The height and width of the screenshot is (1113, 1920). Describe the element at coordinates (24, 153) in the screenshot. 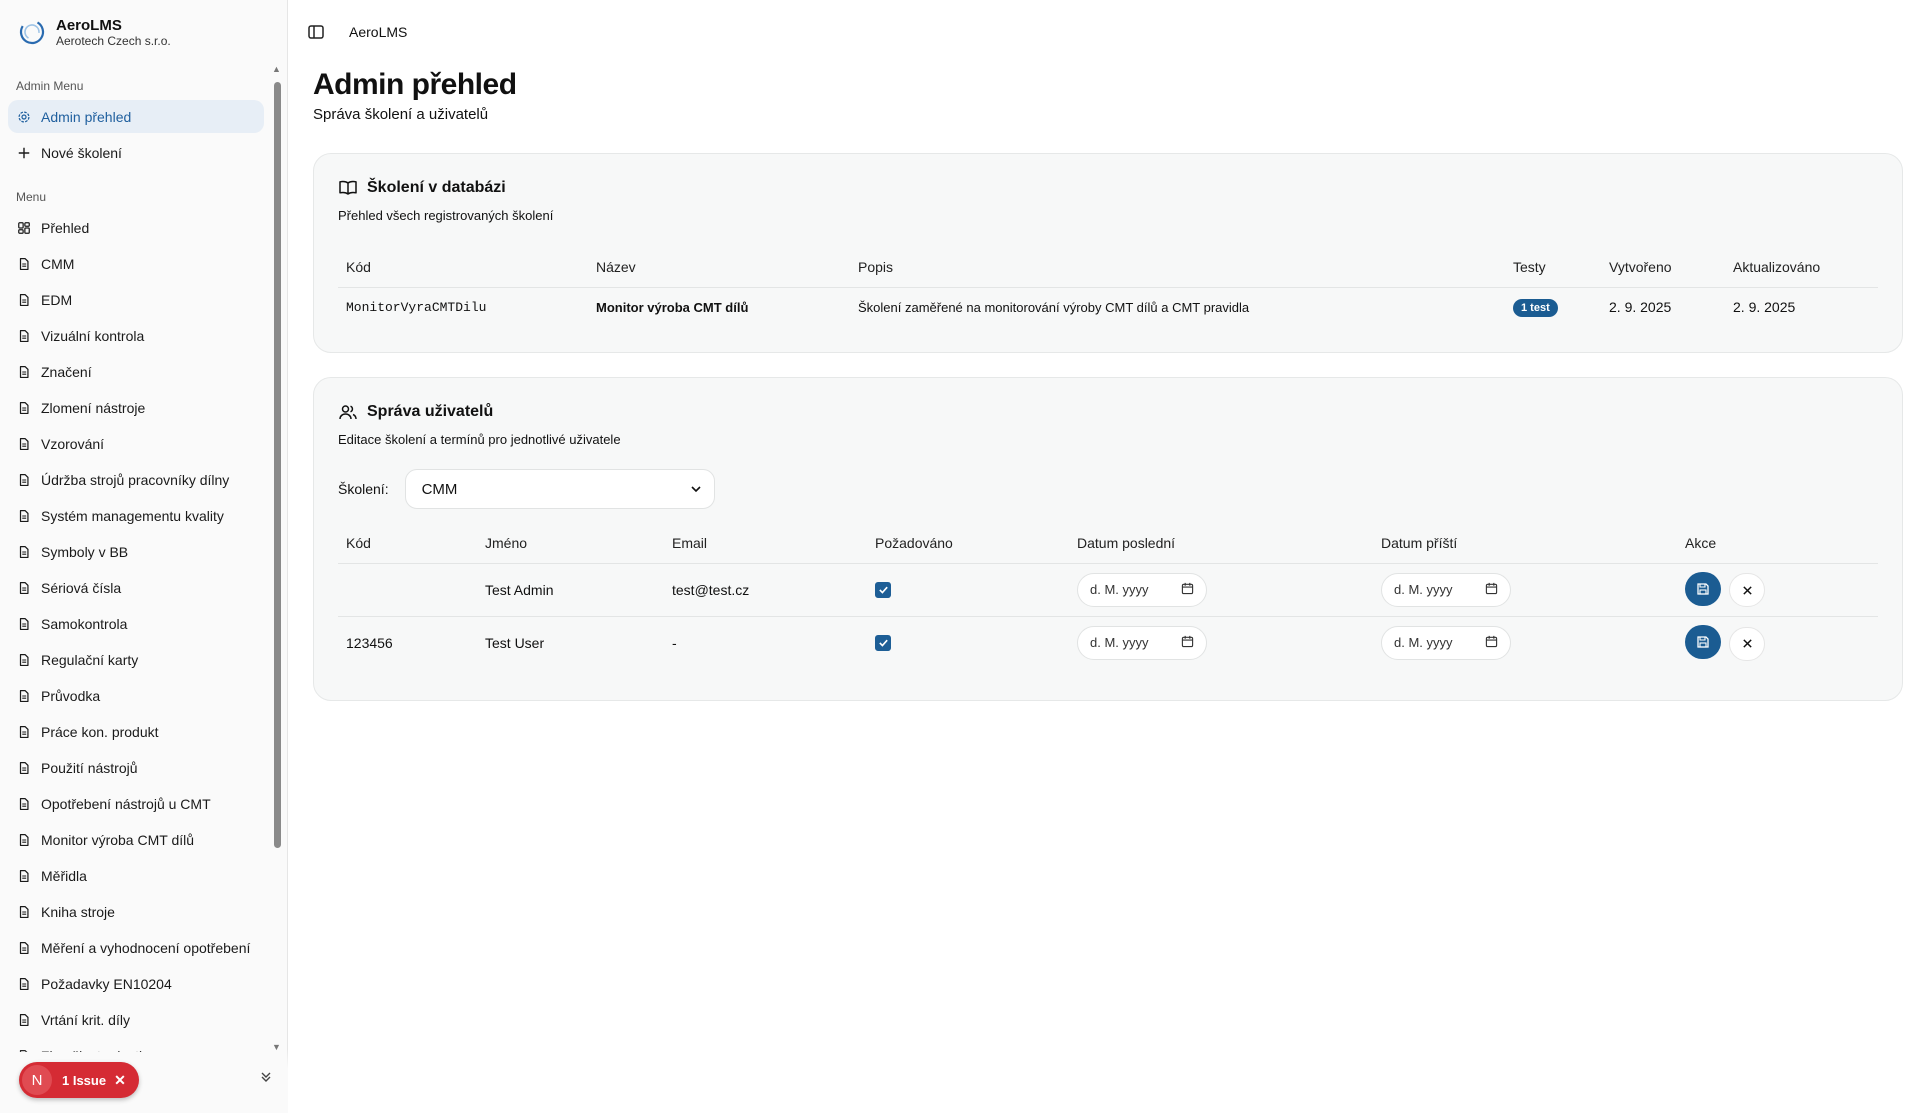

I see `plus-icon` at that location.